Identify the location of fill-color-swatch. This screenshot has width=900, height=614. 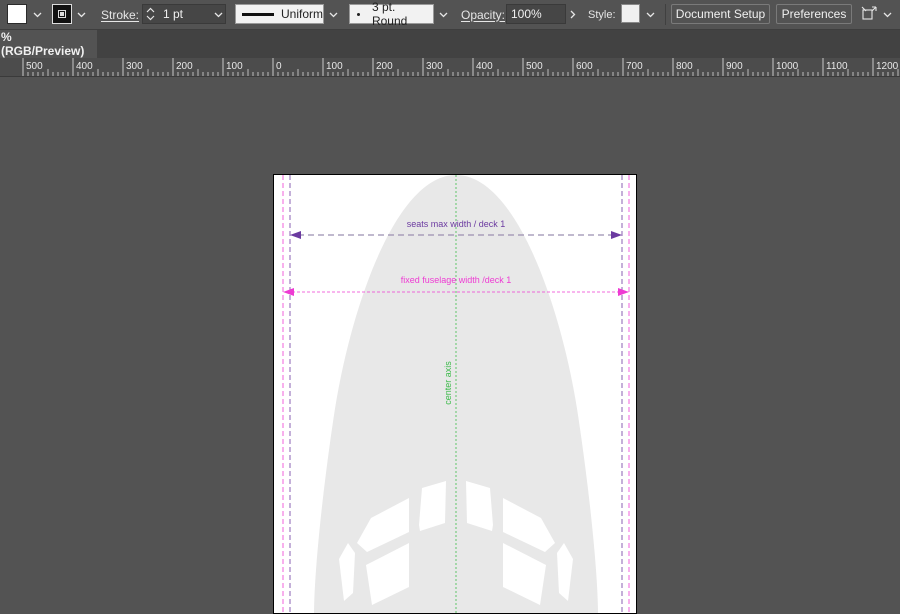
(17, 14).